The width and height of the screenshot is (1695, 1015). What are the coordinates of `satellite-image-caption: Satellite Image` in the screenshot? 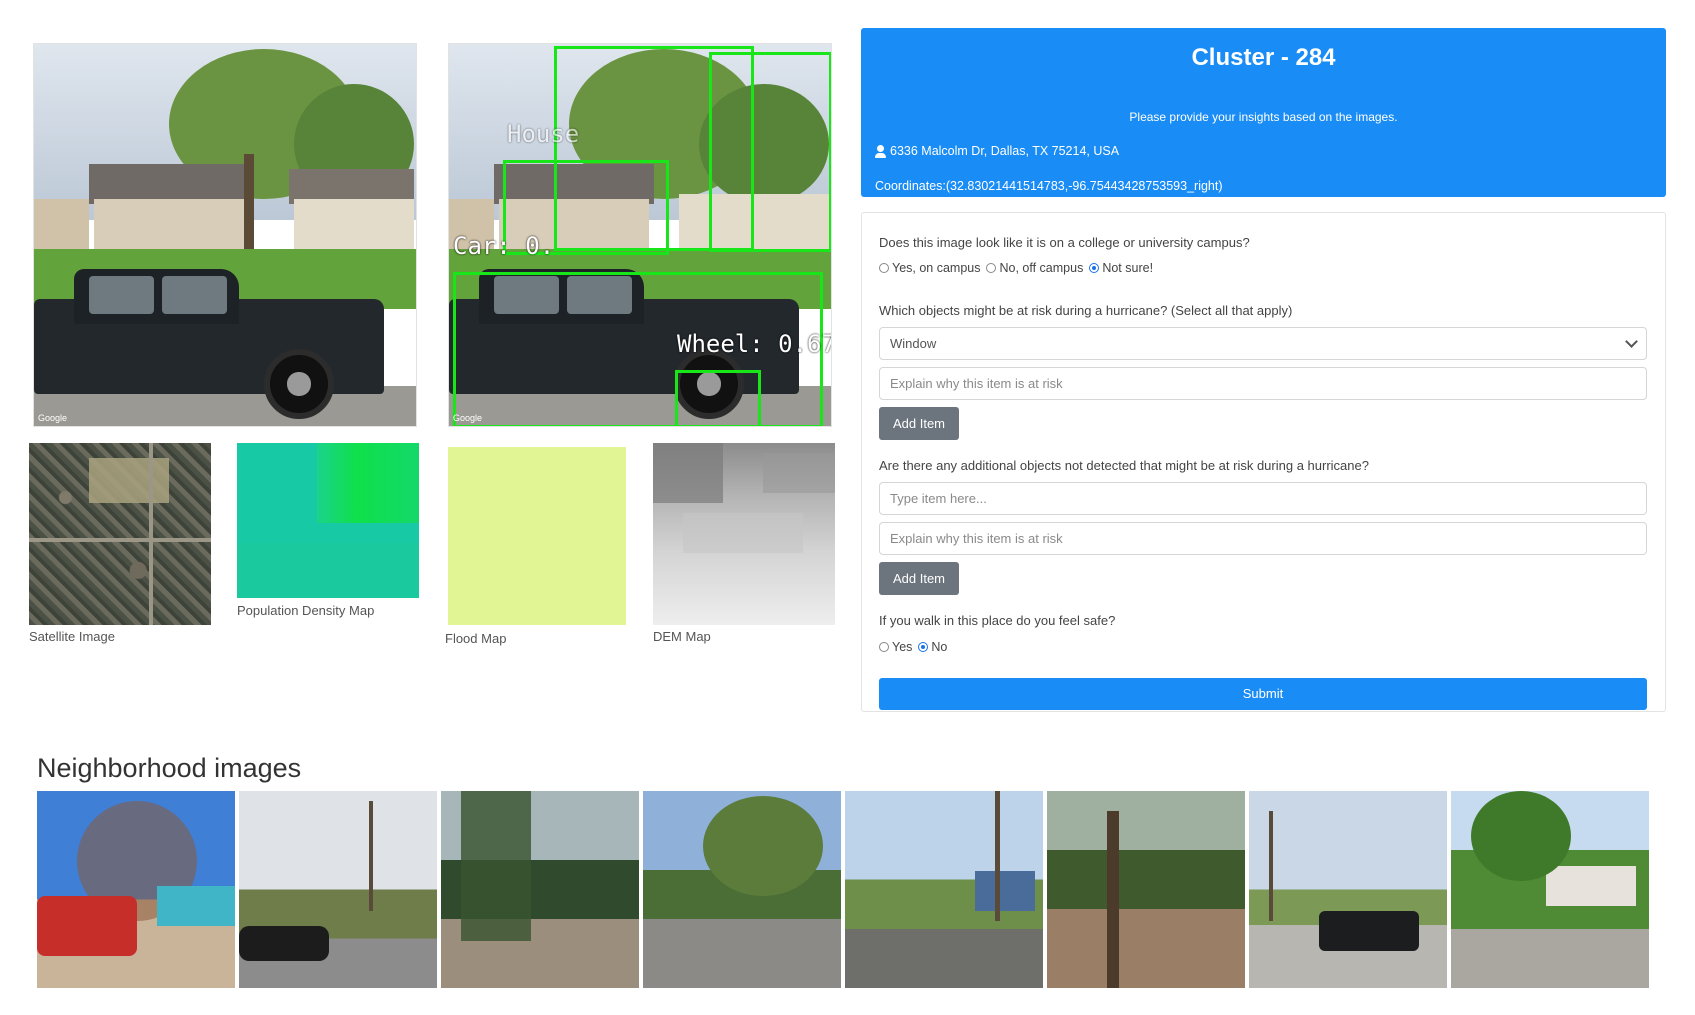 It's located at (72, 636).